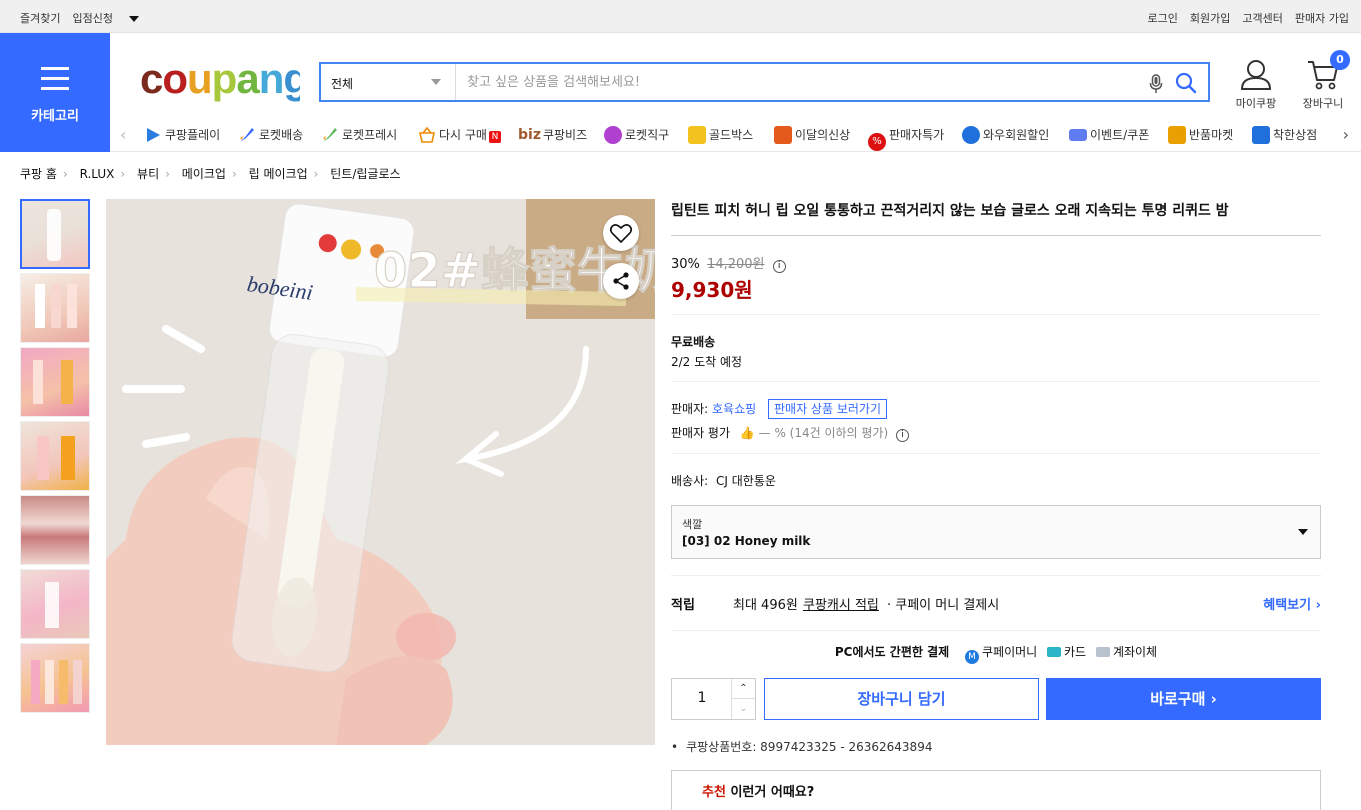  What do you see at coordinates (204, 174) in the screenshot?
I see `breadcrumb-item: 메이크업` at bounding box center [204, 174].